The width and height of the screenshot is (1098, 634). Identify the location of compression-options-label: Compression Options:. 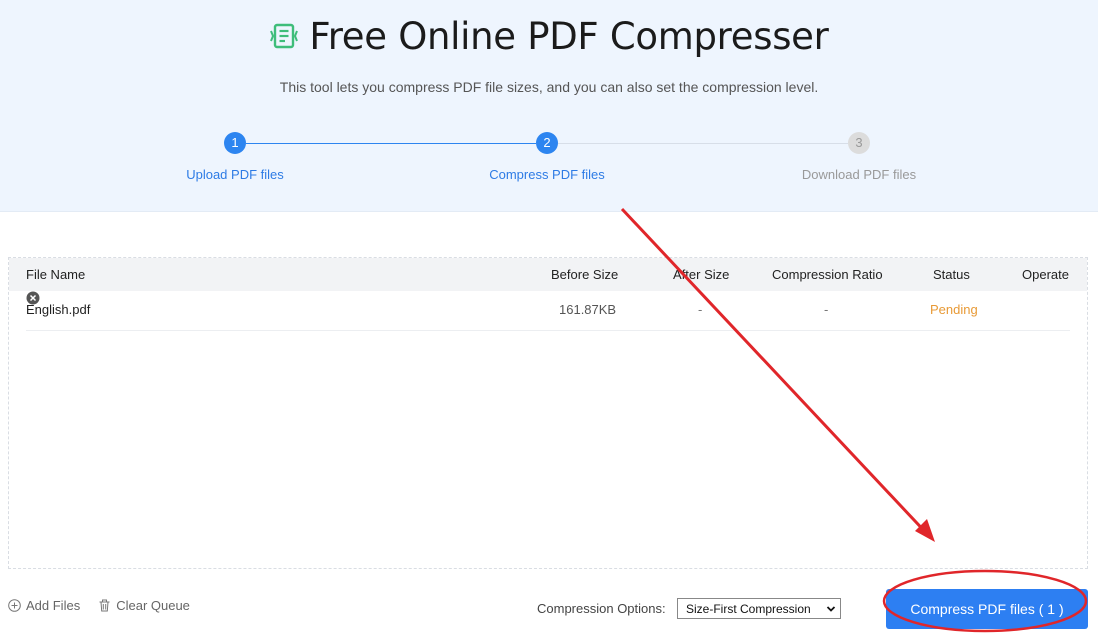
(601, 608).